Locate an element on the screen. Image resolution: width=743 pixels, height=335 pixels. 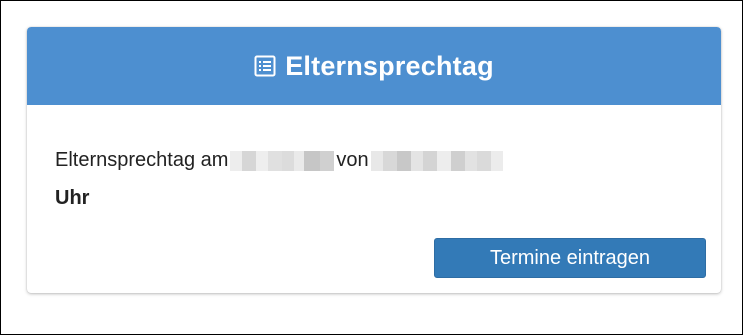
redacted-date is located at coordinates (282, 160).